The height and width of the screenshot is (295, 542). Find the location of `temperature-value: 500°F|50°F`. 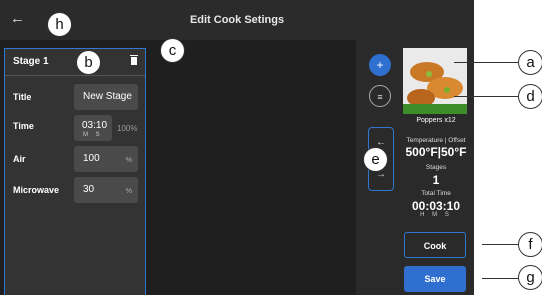

temperature-value: 500°F|50°F is located at coordinates (436, 152).